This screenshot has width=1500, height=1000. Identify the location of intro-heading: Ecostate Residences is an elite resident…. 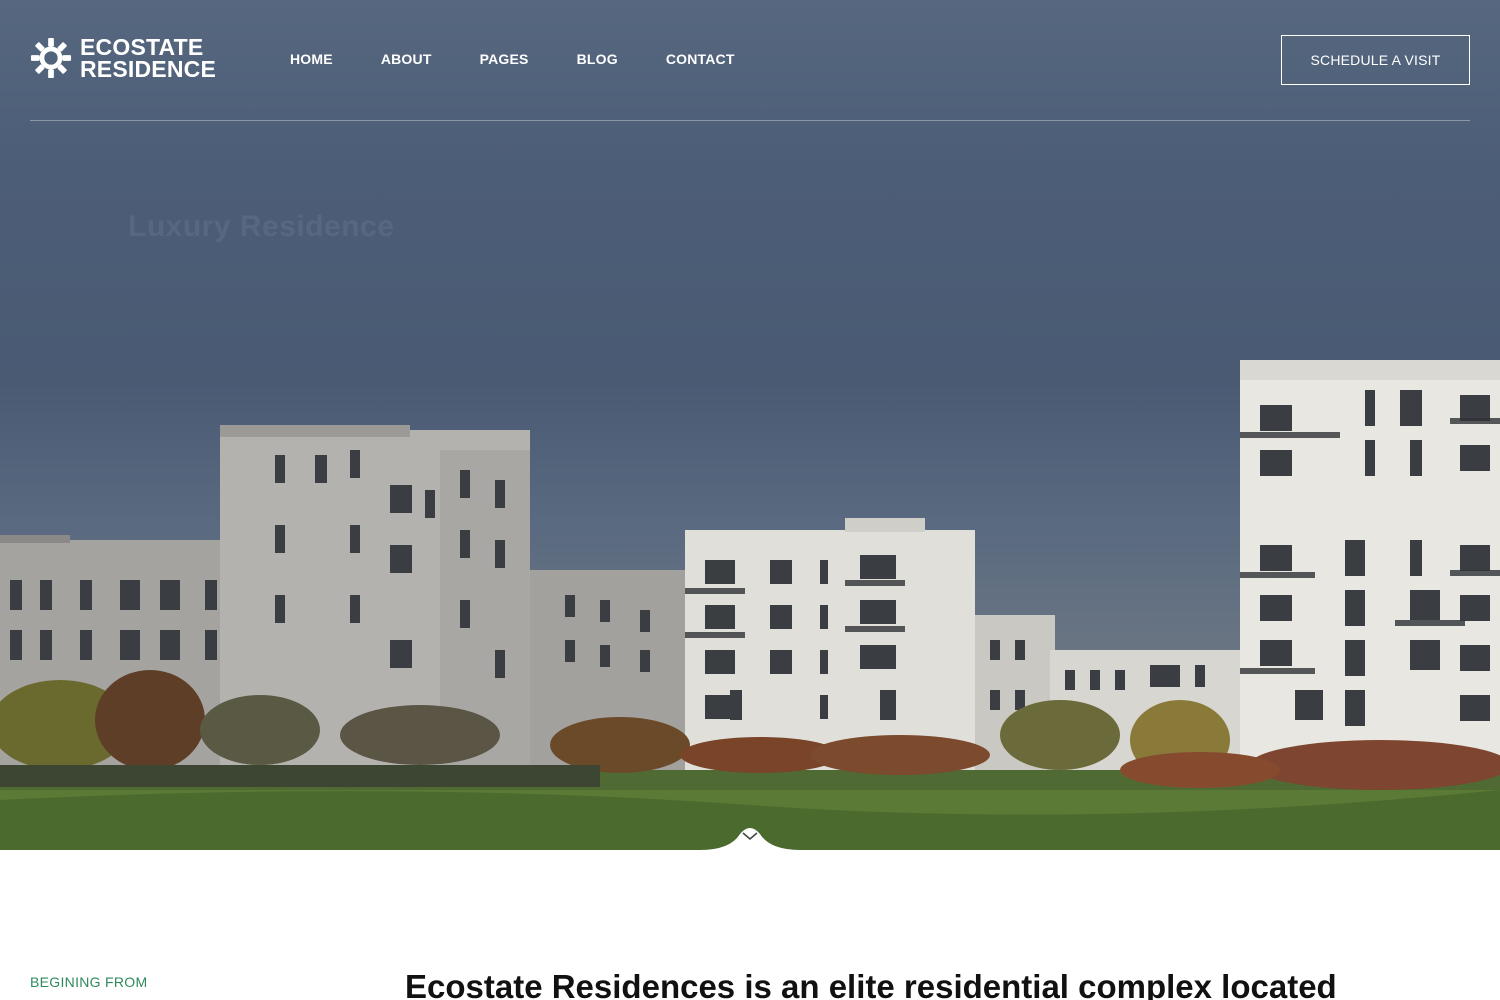
(871, 984).